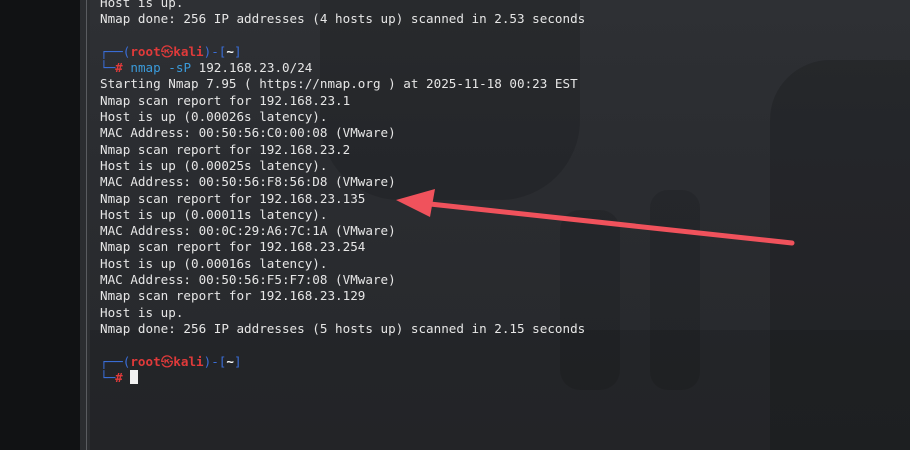 Image resolution: width=910 pixels, height=450 pixels. I want to click on red-arrow-icon, so click(595, 217).